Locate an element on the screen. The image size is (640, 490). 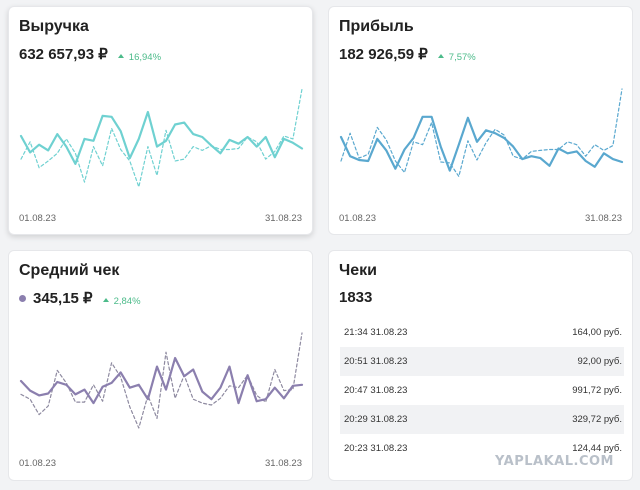
dot-icon is located at coordinates (22, 298).